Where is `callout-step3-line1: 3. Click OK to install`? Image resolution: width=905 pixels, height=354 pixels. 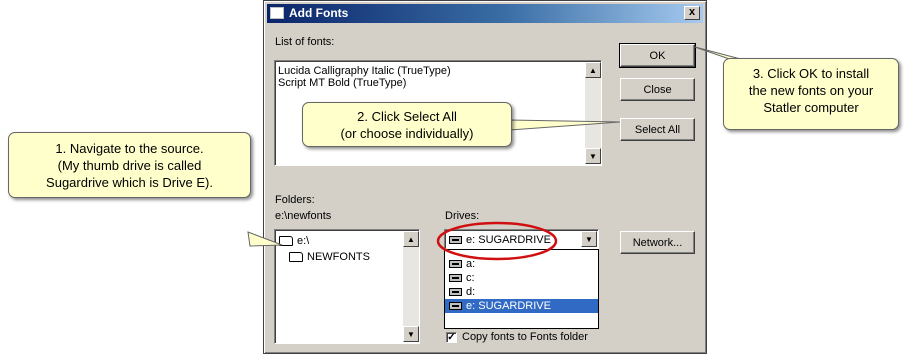 callout-step3-line1: 3. Click OK to install is located at coordinates (811, 73).